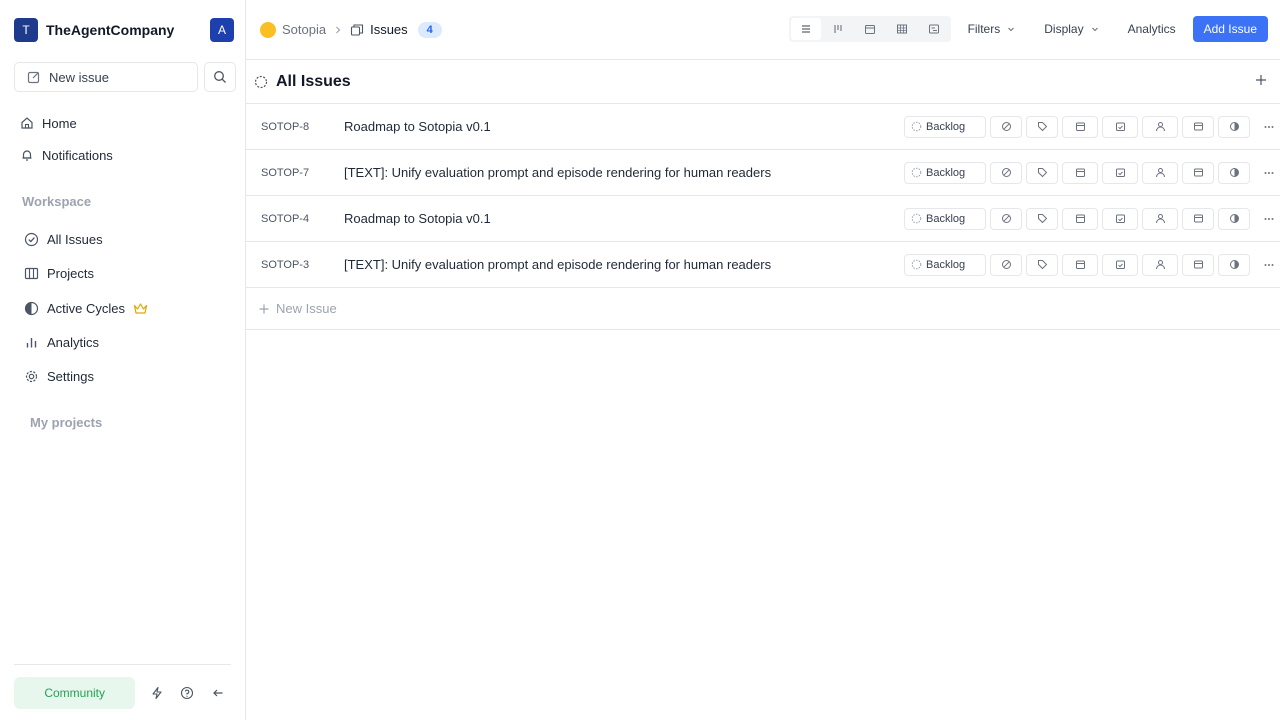  What do you see at coordinates (31, 308) in the screenshot?
I see `contrast-icon` at bounding box center [31, 308].